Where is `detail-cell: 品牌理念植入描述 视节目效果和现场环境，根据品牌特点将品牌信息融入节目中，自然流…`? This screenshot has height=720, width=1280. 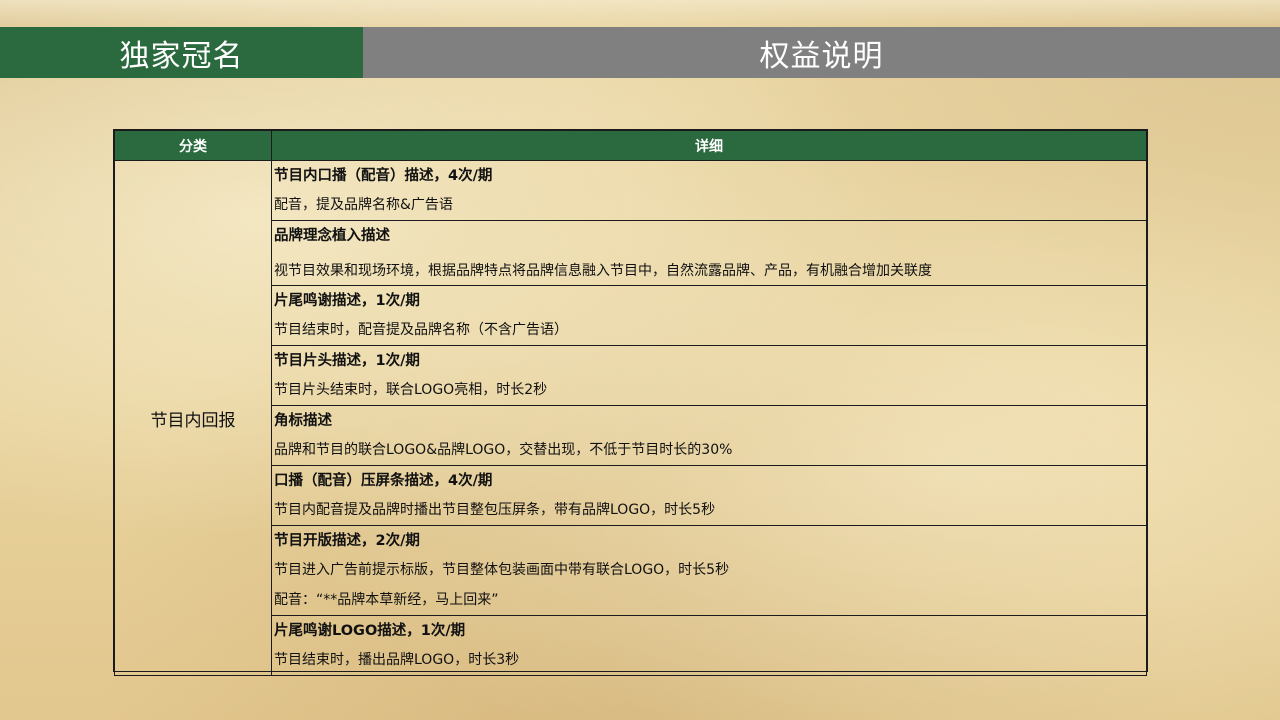
detail-cell: 品牌理念植入描述 视节目效果和现场环境，根据品牌特点将品牌信息融入节目中，自然流… is located at coordinates (709, 253).